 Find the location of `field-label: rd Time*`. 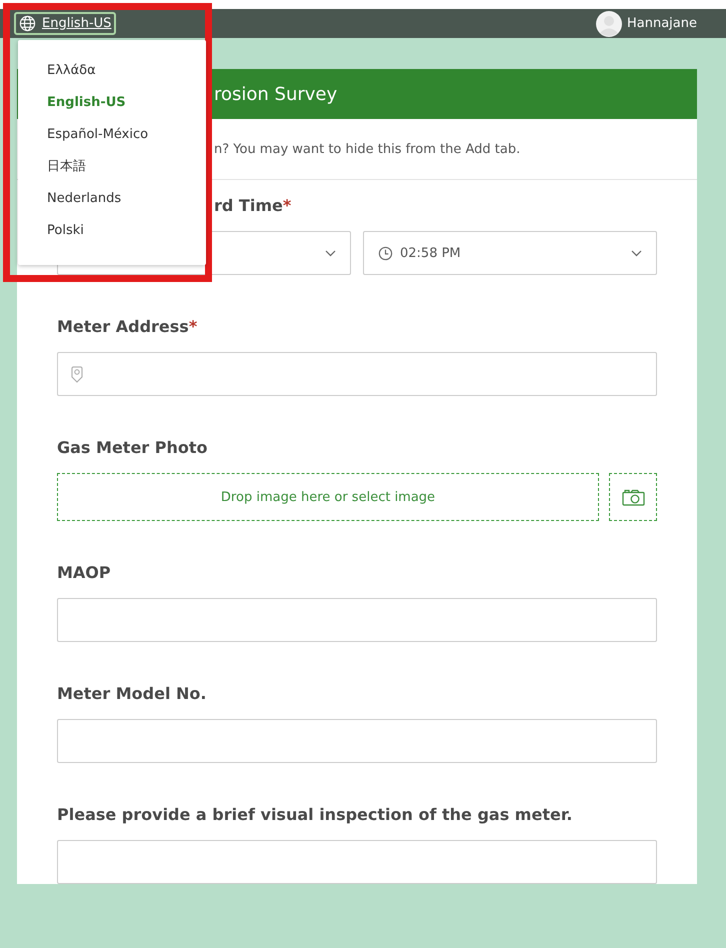

field-label: rd Time* is located at coordinates (253, 205).